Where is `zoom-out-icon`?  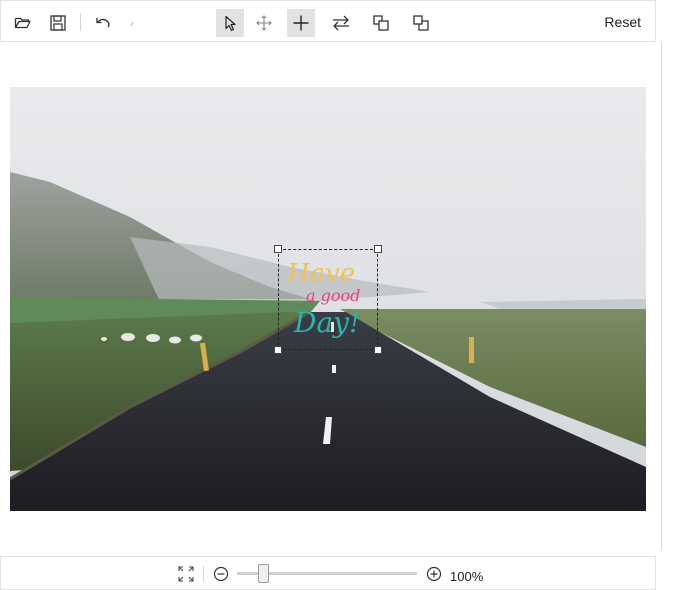
zoom-out-icon is located at coordinates (221, 574).